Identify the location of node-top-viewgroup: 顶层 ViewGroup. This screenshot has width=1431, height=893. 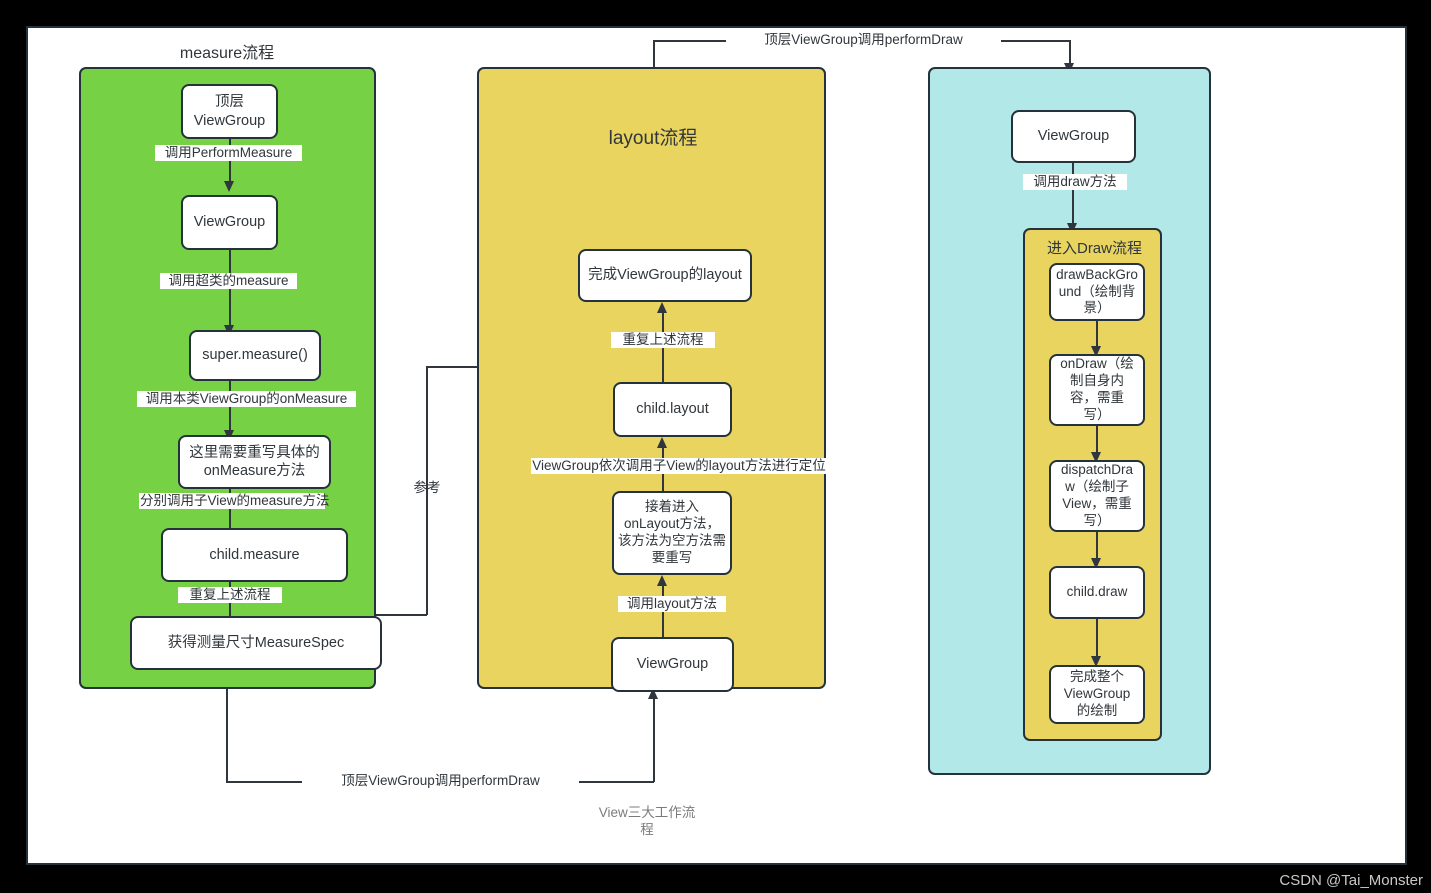
(229, 111).